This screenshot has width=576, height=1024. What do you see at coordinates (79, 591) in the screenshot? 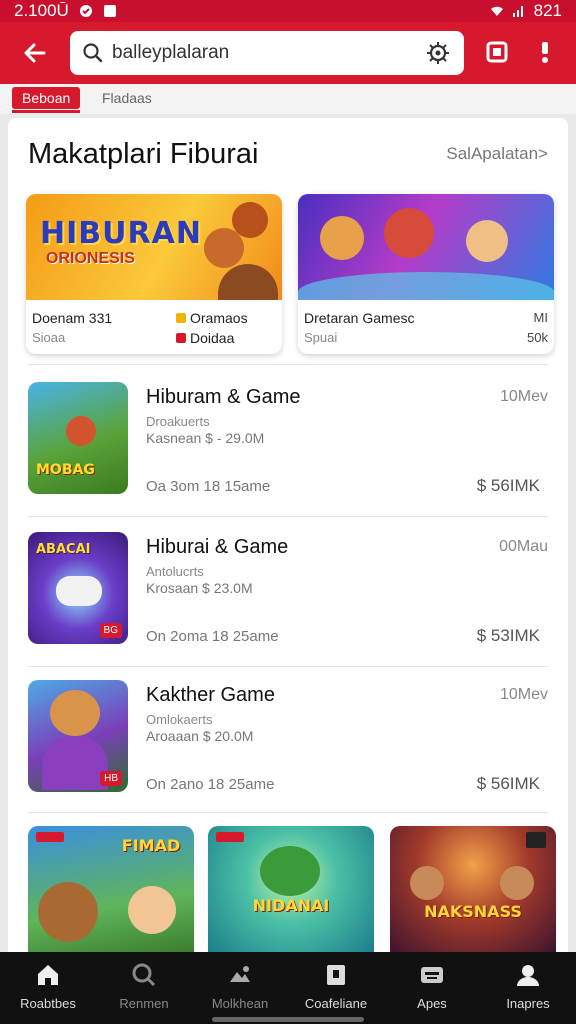
I see `gamepad-icon` at bounding box center [79, 591].